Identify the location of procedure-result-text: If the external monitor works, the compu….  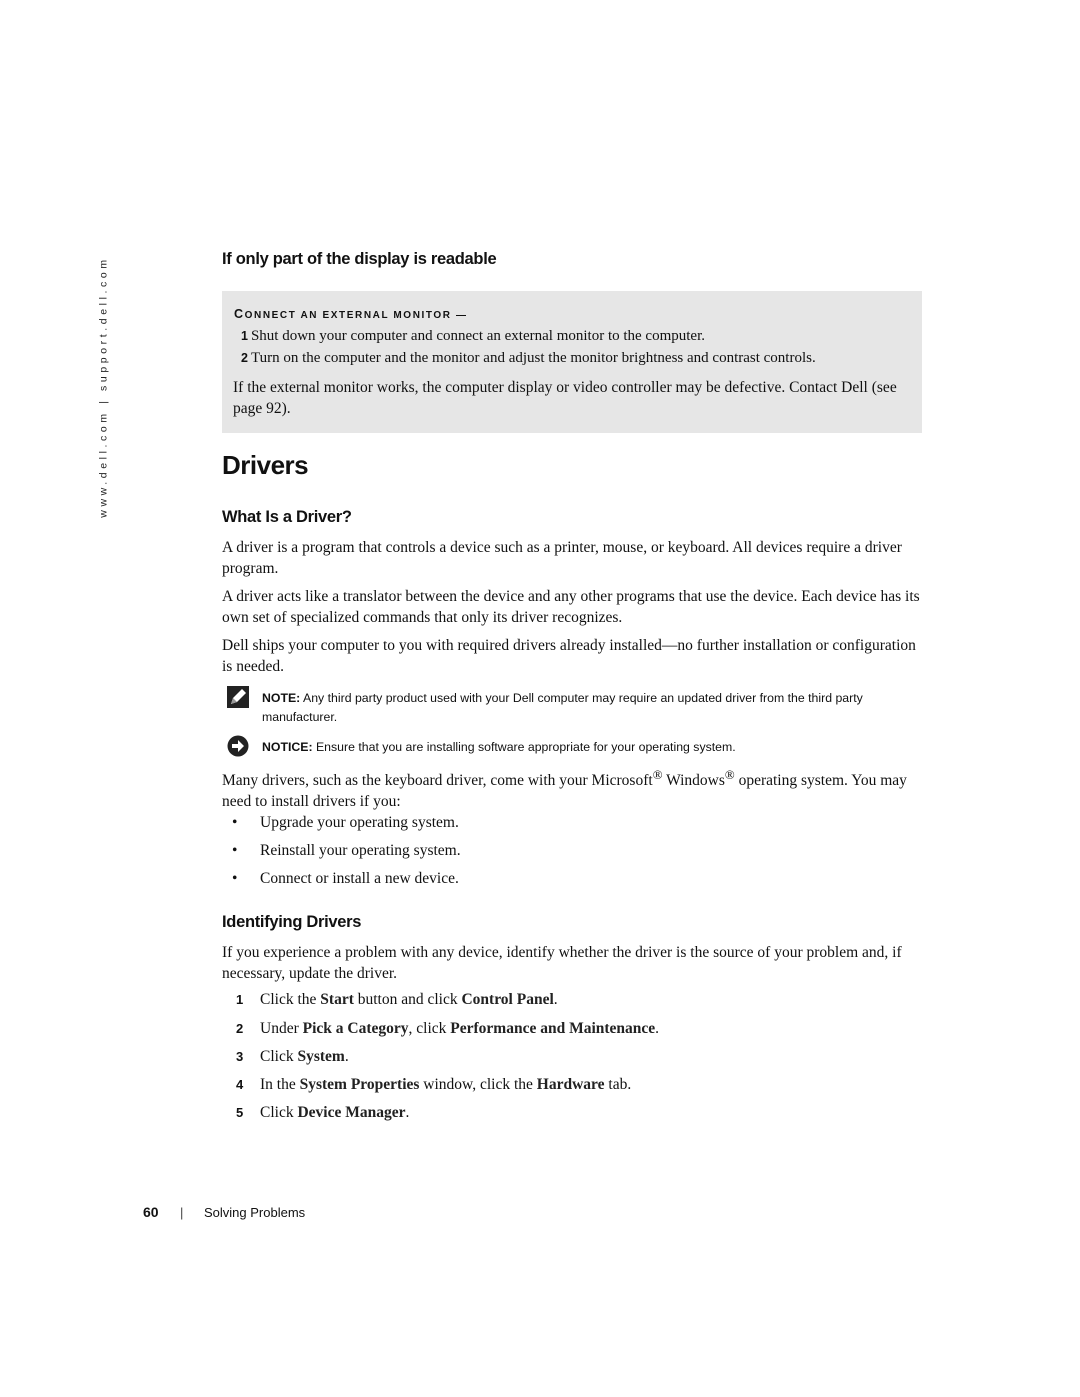
(565, 398).